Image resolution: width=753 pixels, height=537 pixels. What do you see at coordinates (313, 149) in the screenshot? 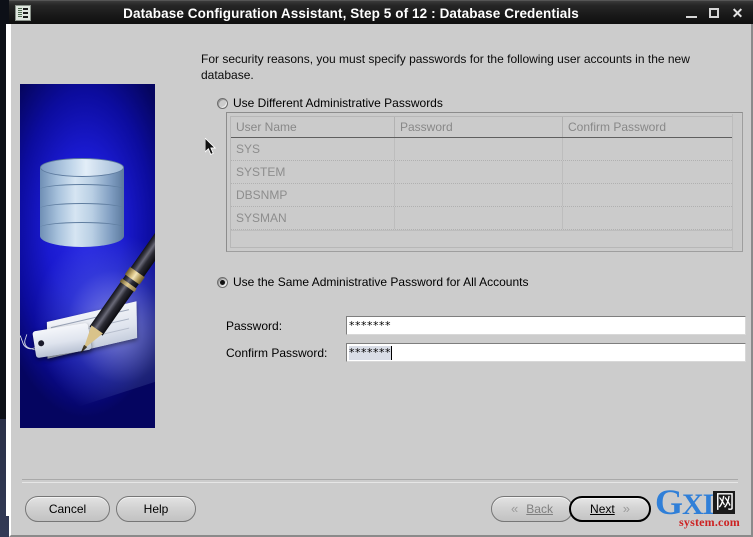
I see `cell-user-name: SYS` at bounding box center [313, 149].